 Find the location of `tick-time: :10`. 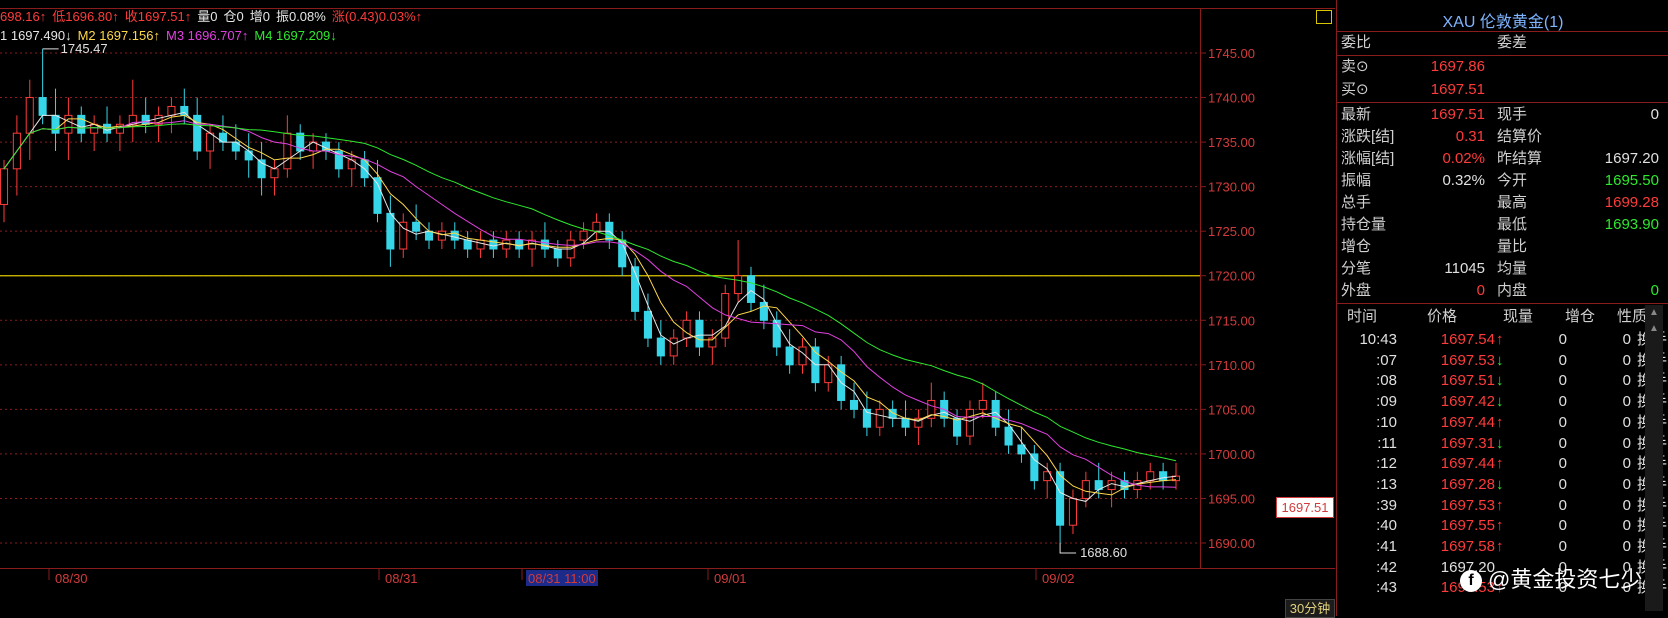

tick-time: :10 is located at coordinates (1386, 422).